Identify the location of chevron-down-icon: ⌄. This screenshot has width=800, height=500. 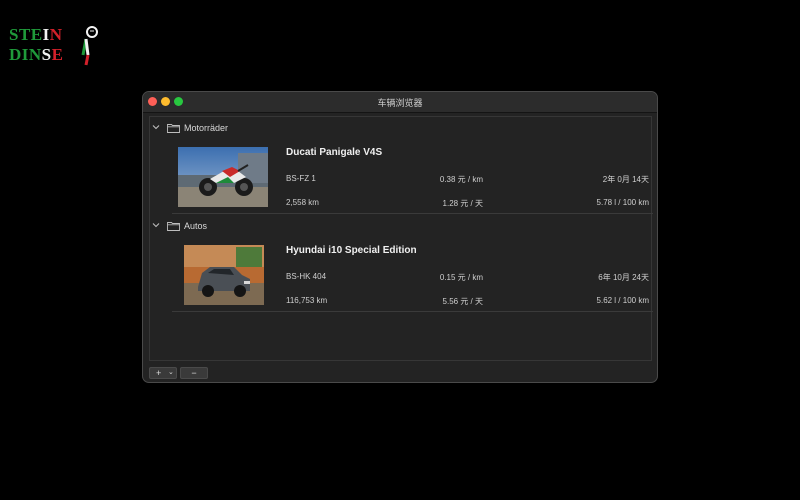
(171, 373).